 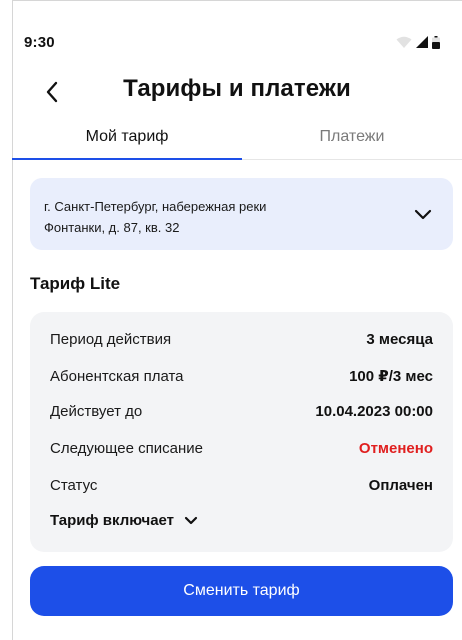 I want to click on status-time: 9:30, so click(x=39, y=42).